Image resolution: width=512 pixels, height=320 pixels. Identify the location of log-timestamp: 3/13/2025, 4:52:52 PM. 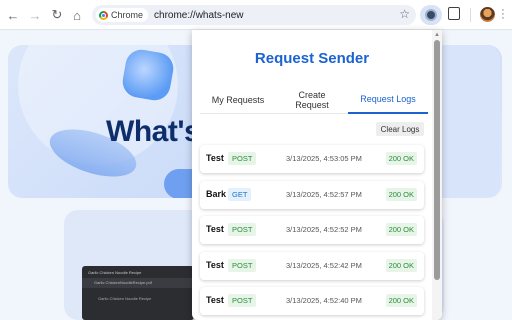
(324, 229).